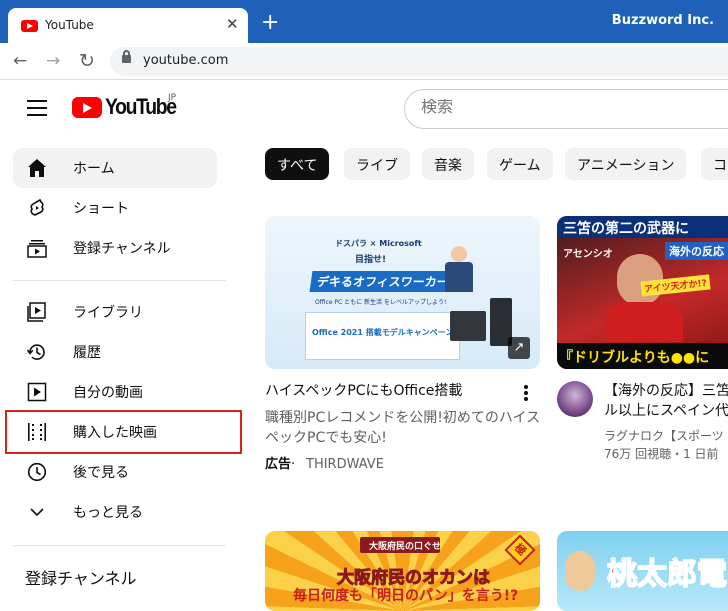 The image size is (728, 611). I want to click on tab-title: YouTube, so click(69, 25).